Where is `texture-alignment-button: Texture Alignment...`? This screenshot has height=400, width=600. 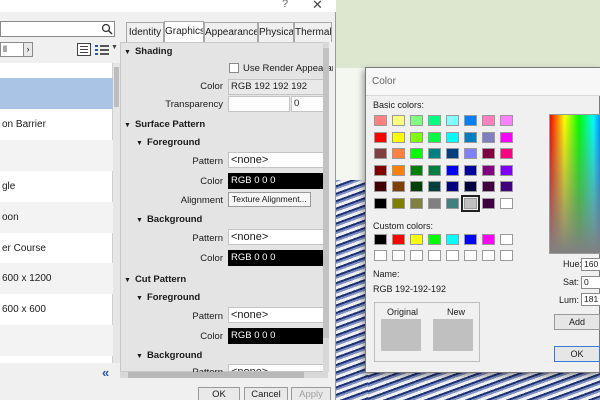
texture-alignment-button: Texture Alignment... is located at coordinates (269, 199).